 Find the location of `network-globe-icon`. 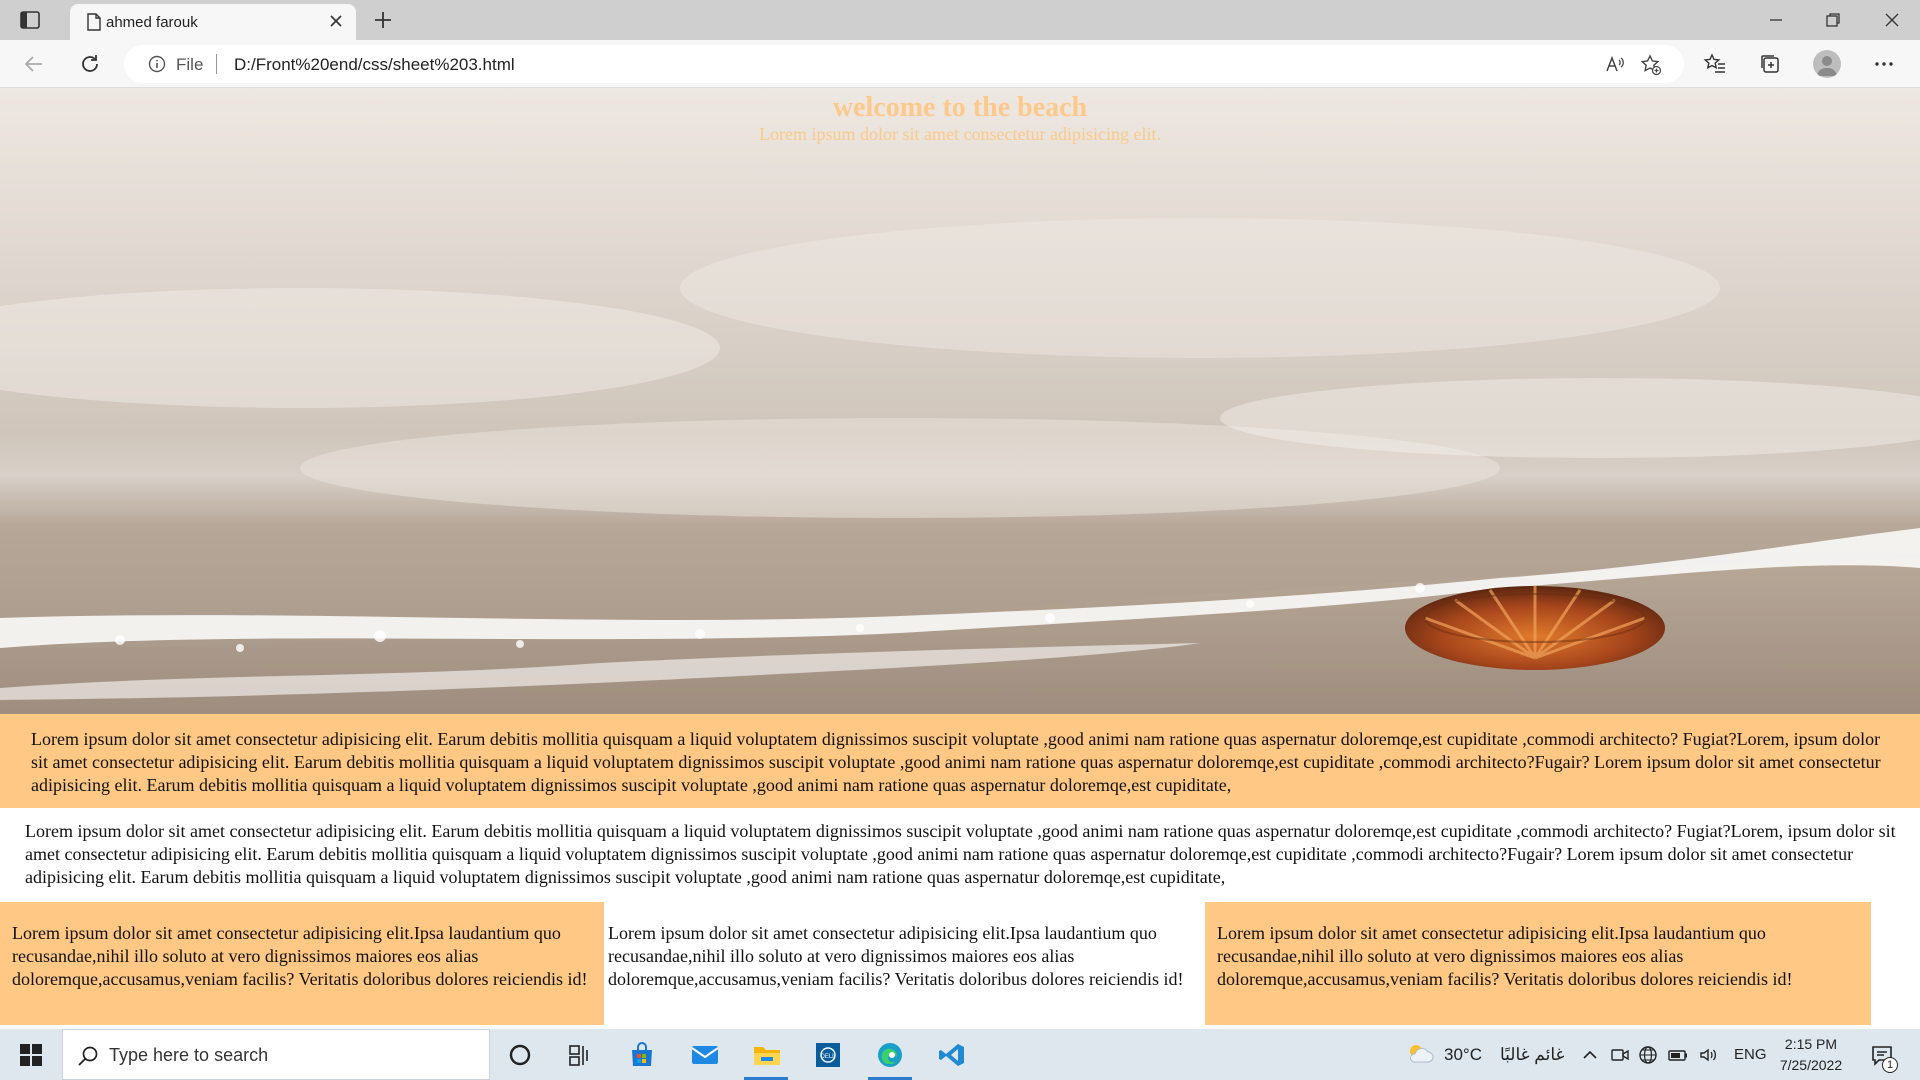

network-globe-icon is located at coordinates (1648, 1055).